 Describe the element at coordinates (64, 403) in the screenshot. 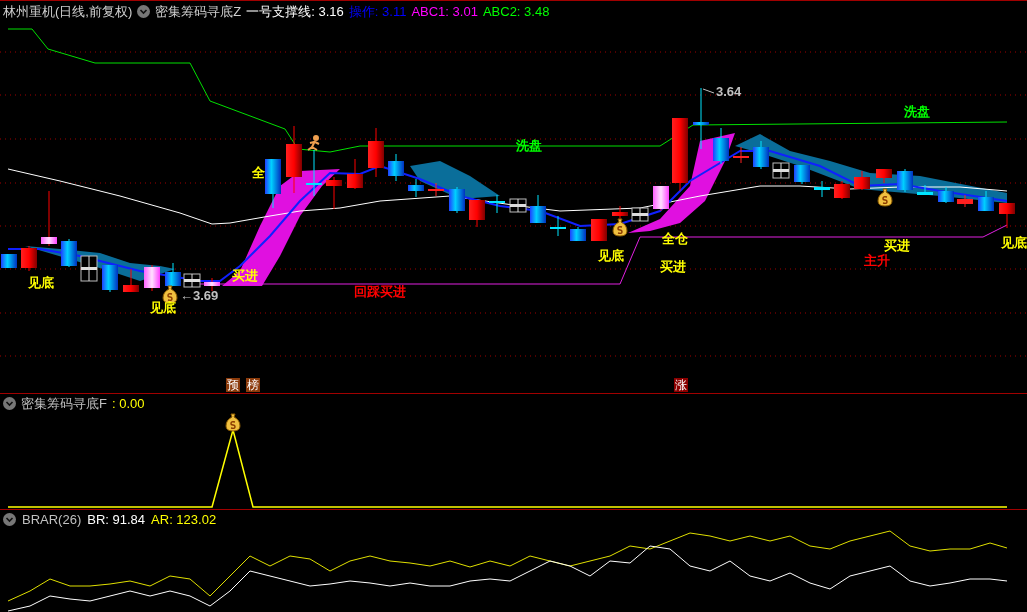

I see `indicator-name: 密集筹码寻底F` at that location.